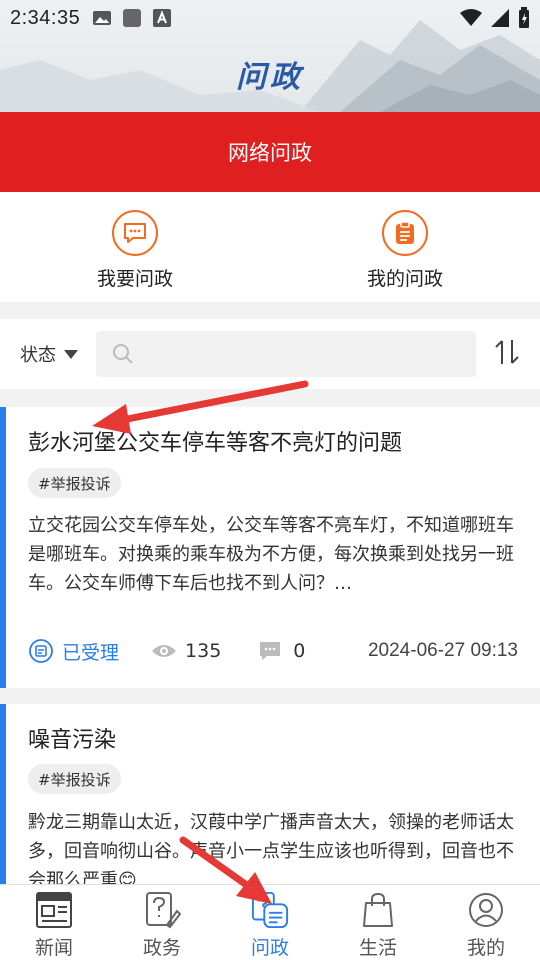 The image size is (540, 960). Describe the element at coordinates (164, 651) in the screenshot. I see `eye-icon` at that location.